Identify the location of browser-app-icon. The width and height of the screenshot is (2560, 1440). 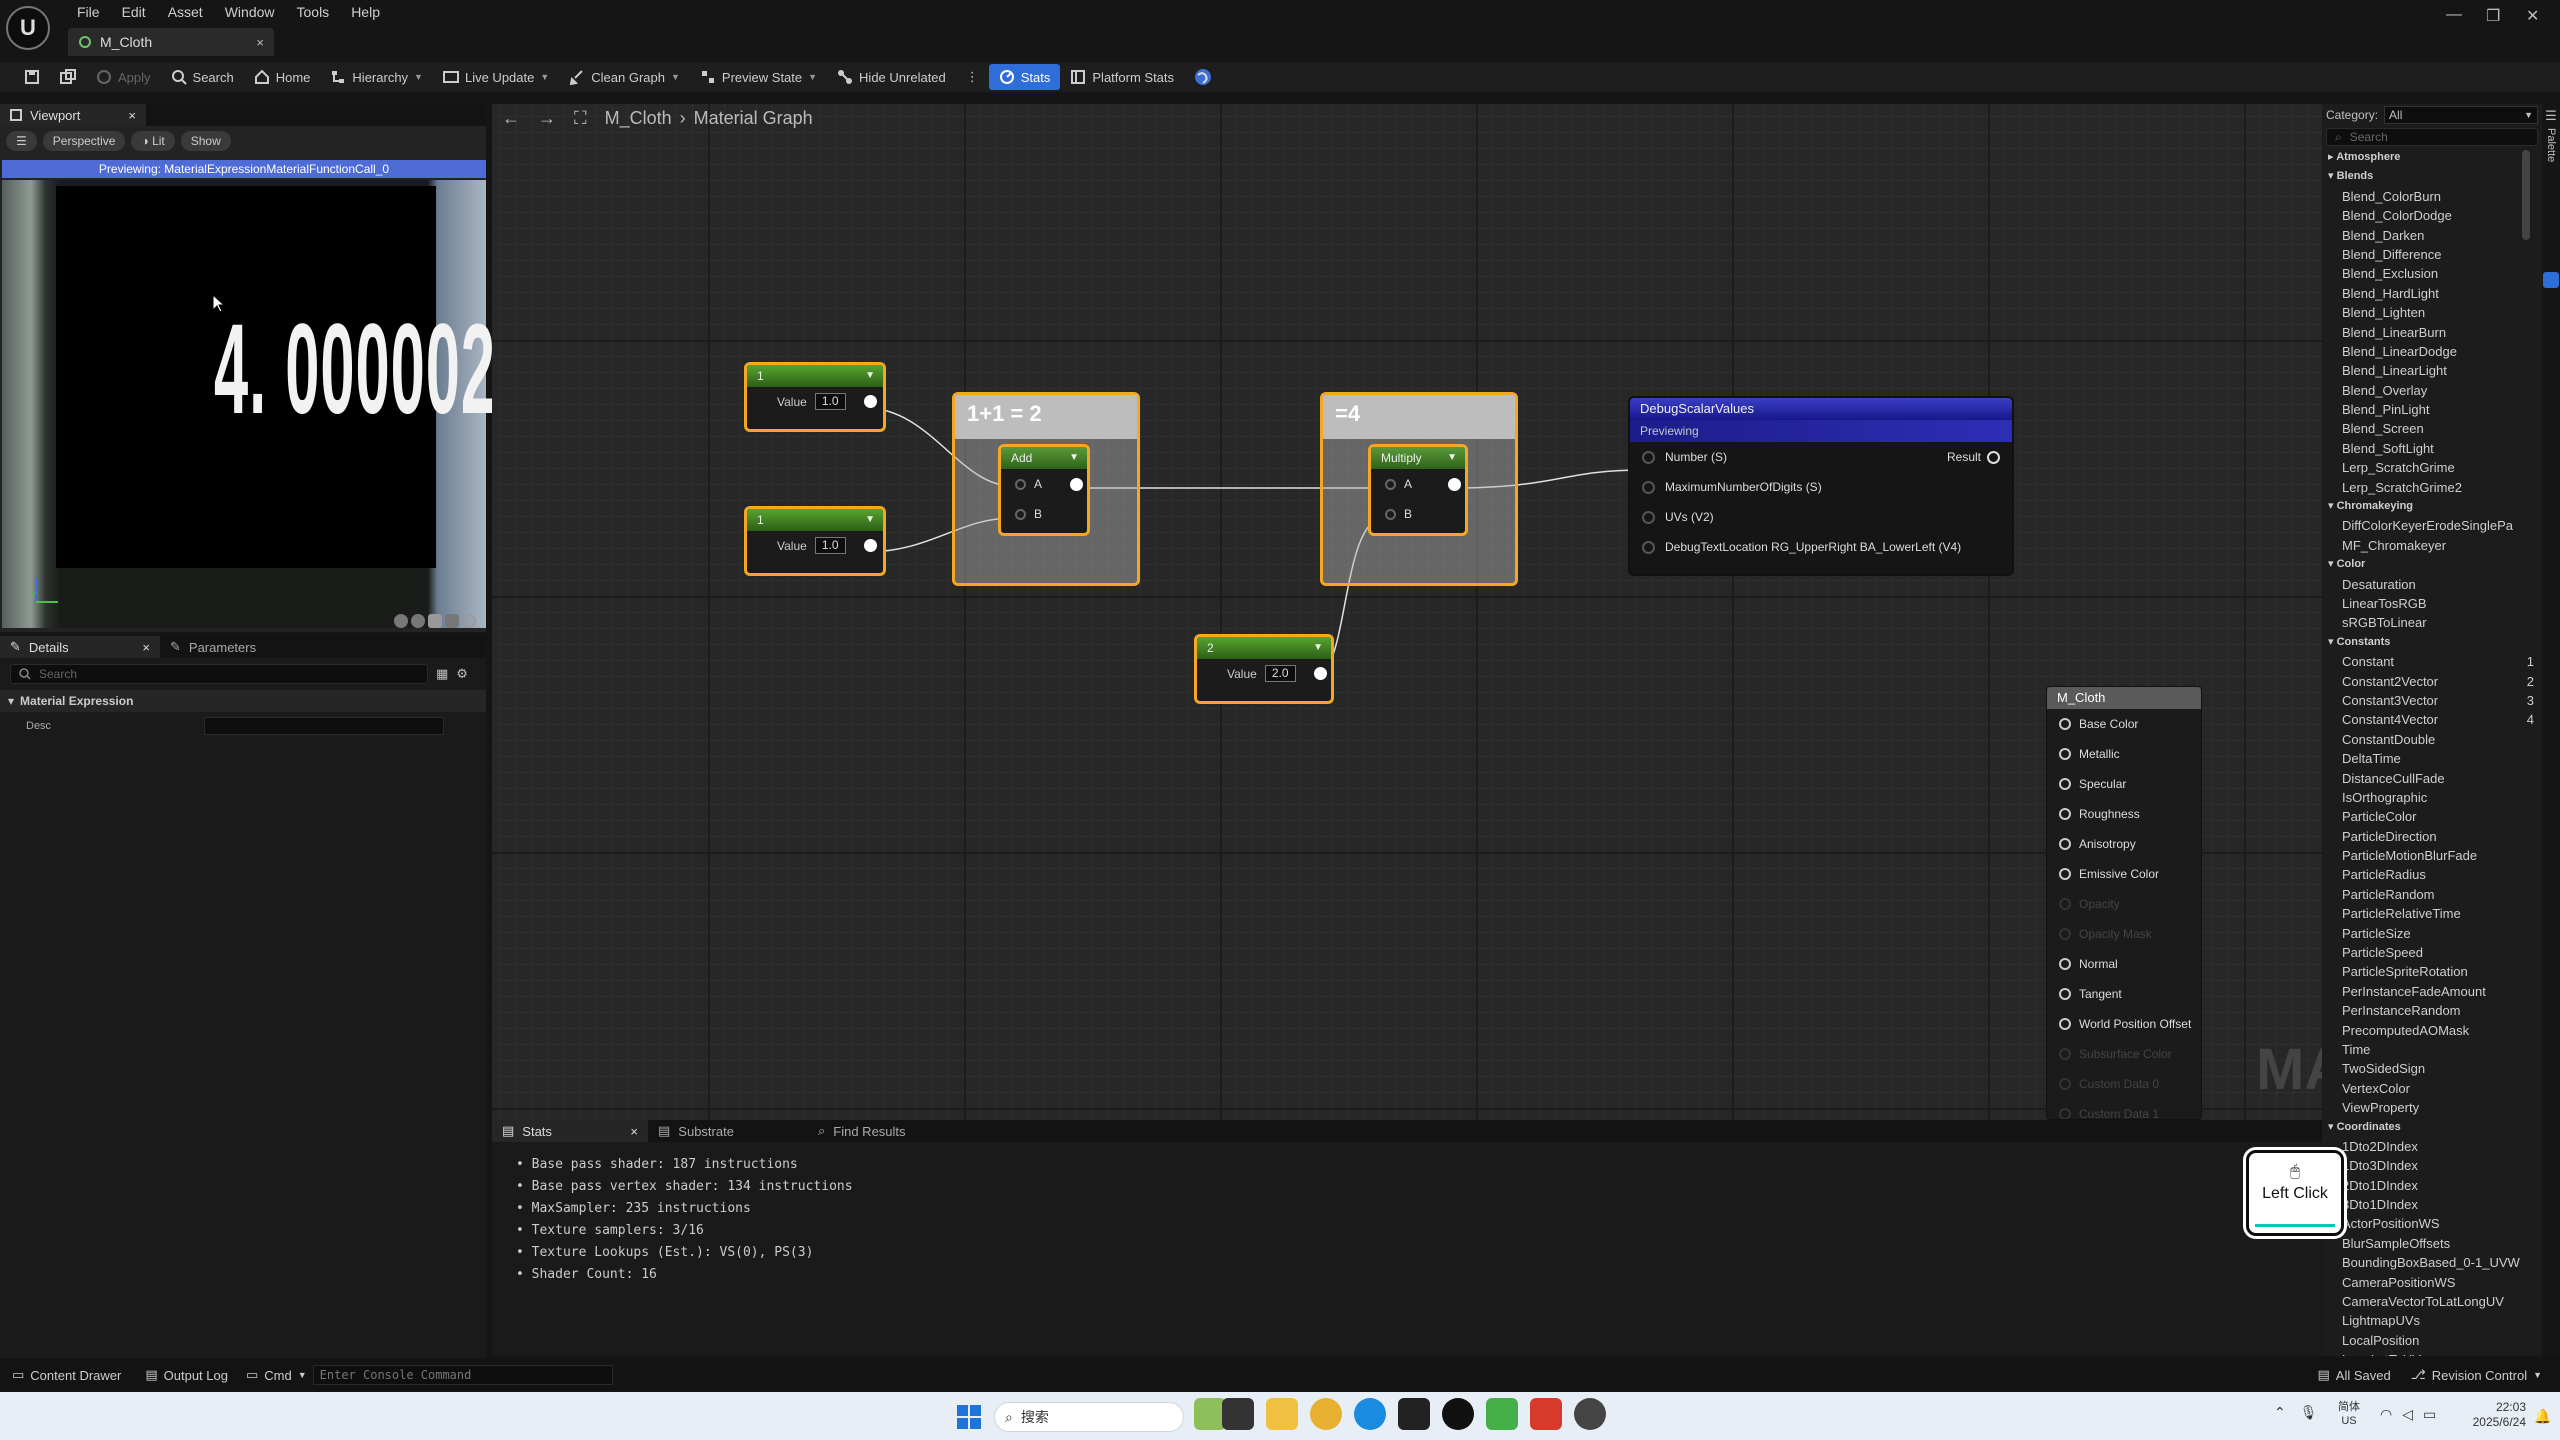
(1326, 1414).